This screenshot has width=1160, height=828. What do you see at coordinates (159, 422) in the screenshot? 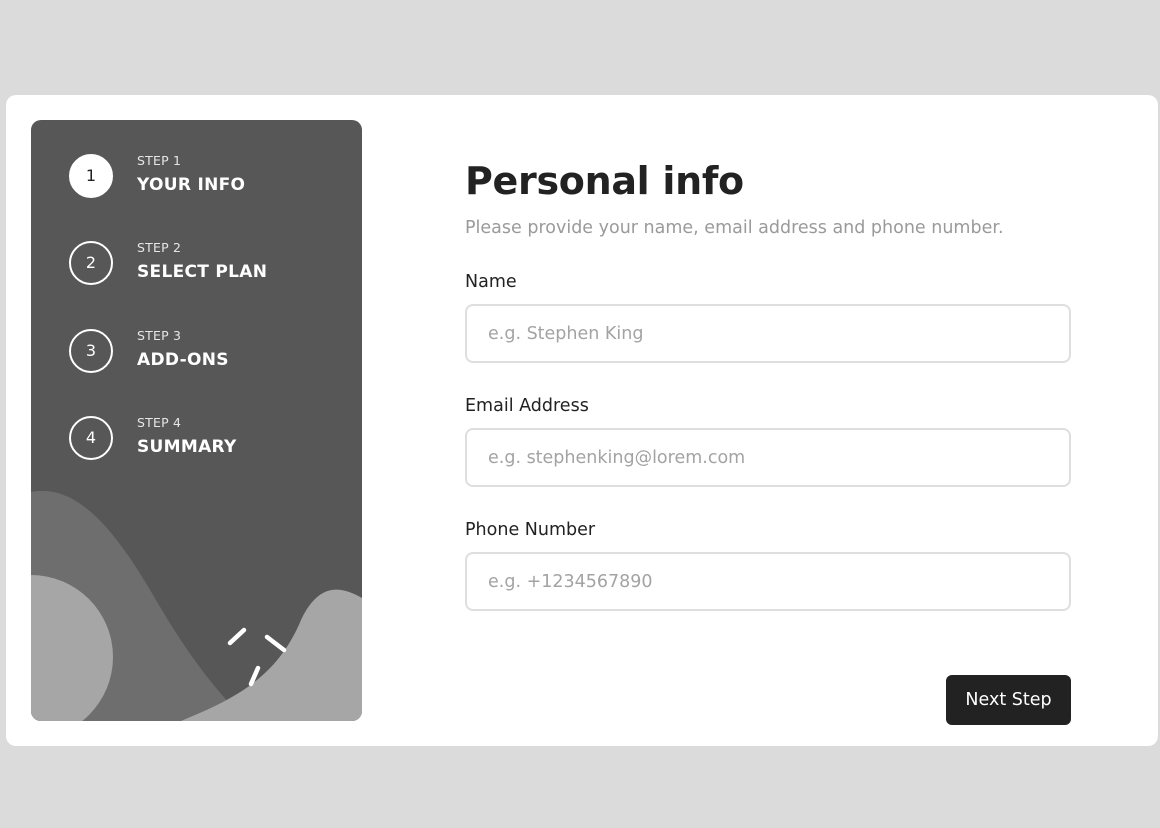
I see `step-label: STEP 4` at bounding box center [159, 422].